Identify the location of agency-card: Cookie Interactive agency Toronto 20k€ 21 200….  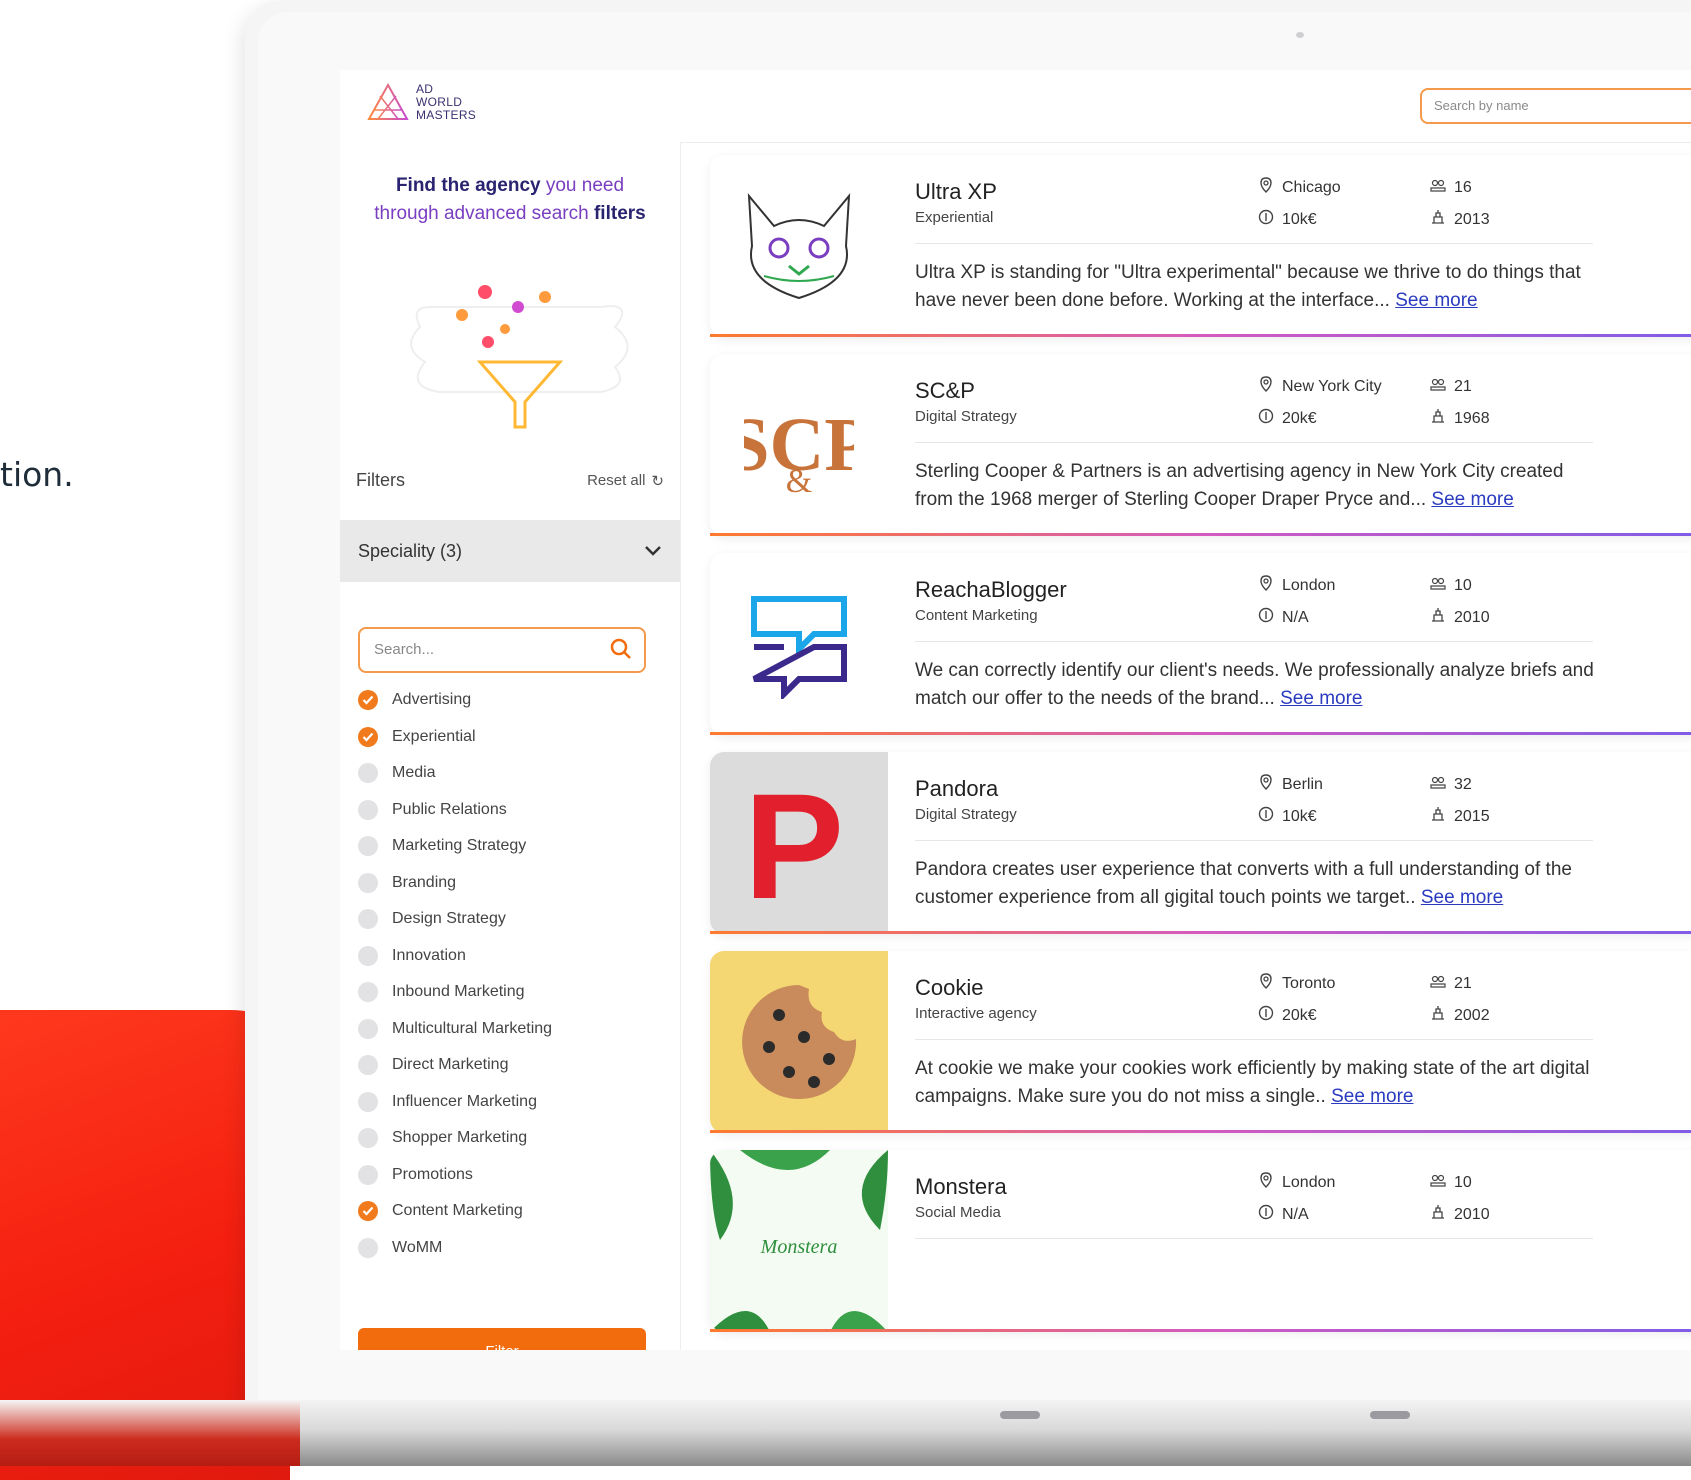
(1200, 1042).